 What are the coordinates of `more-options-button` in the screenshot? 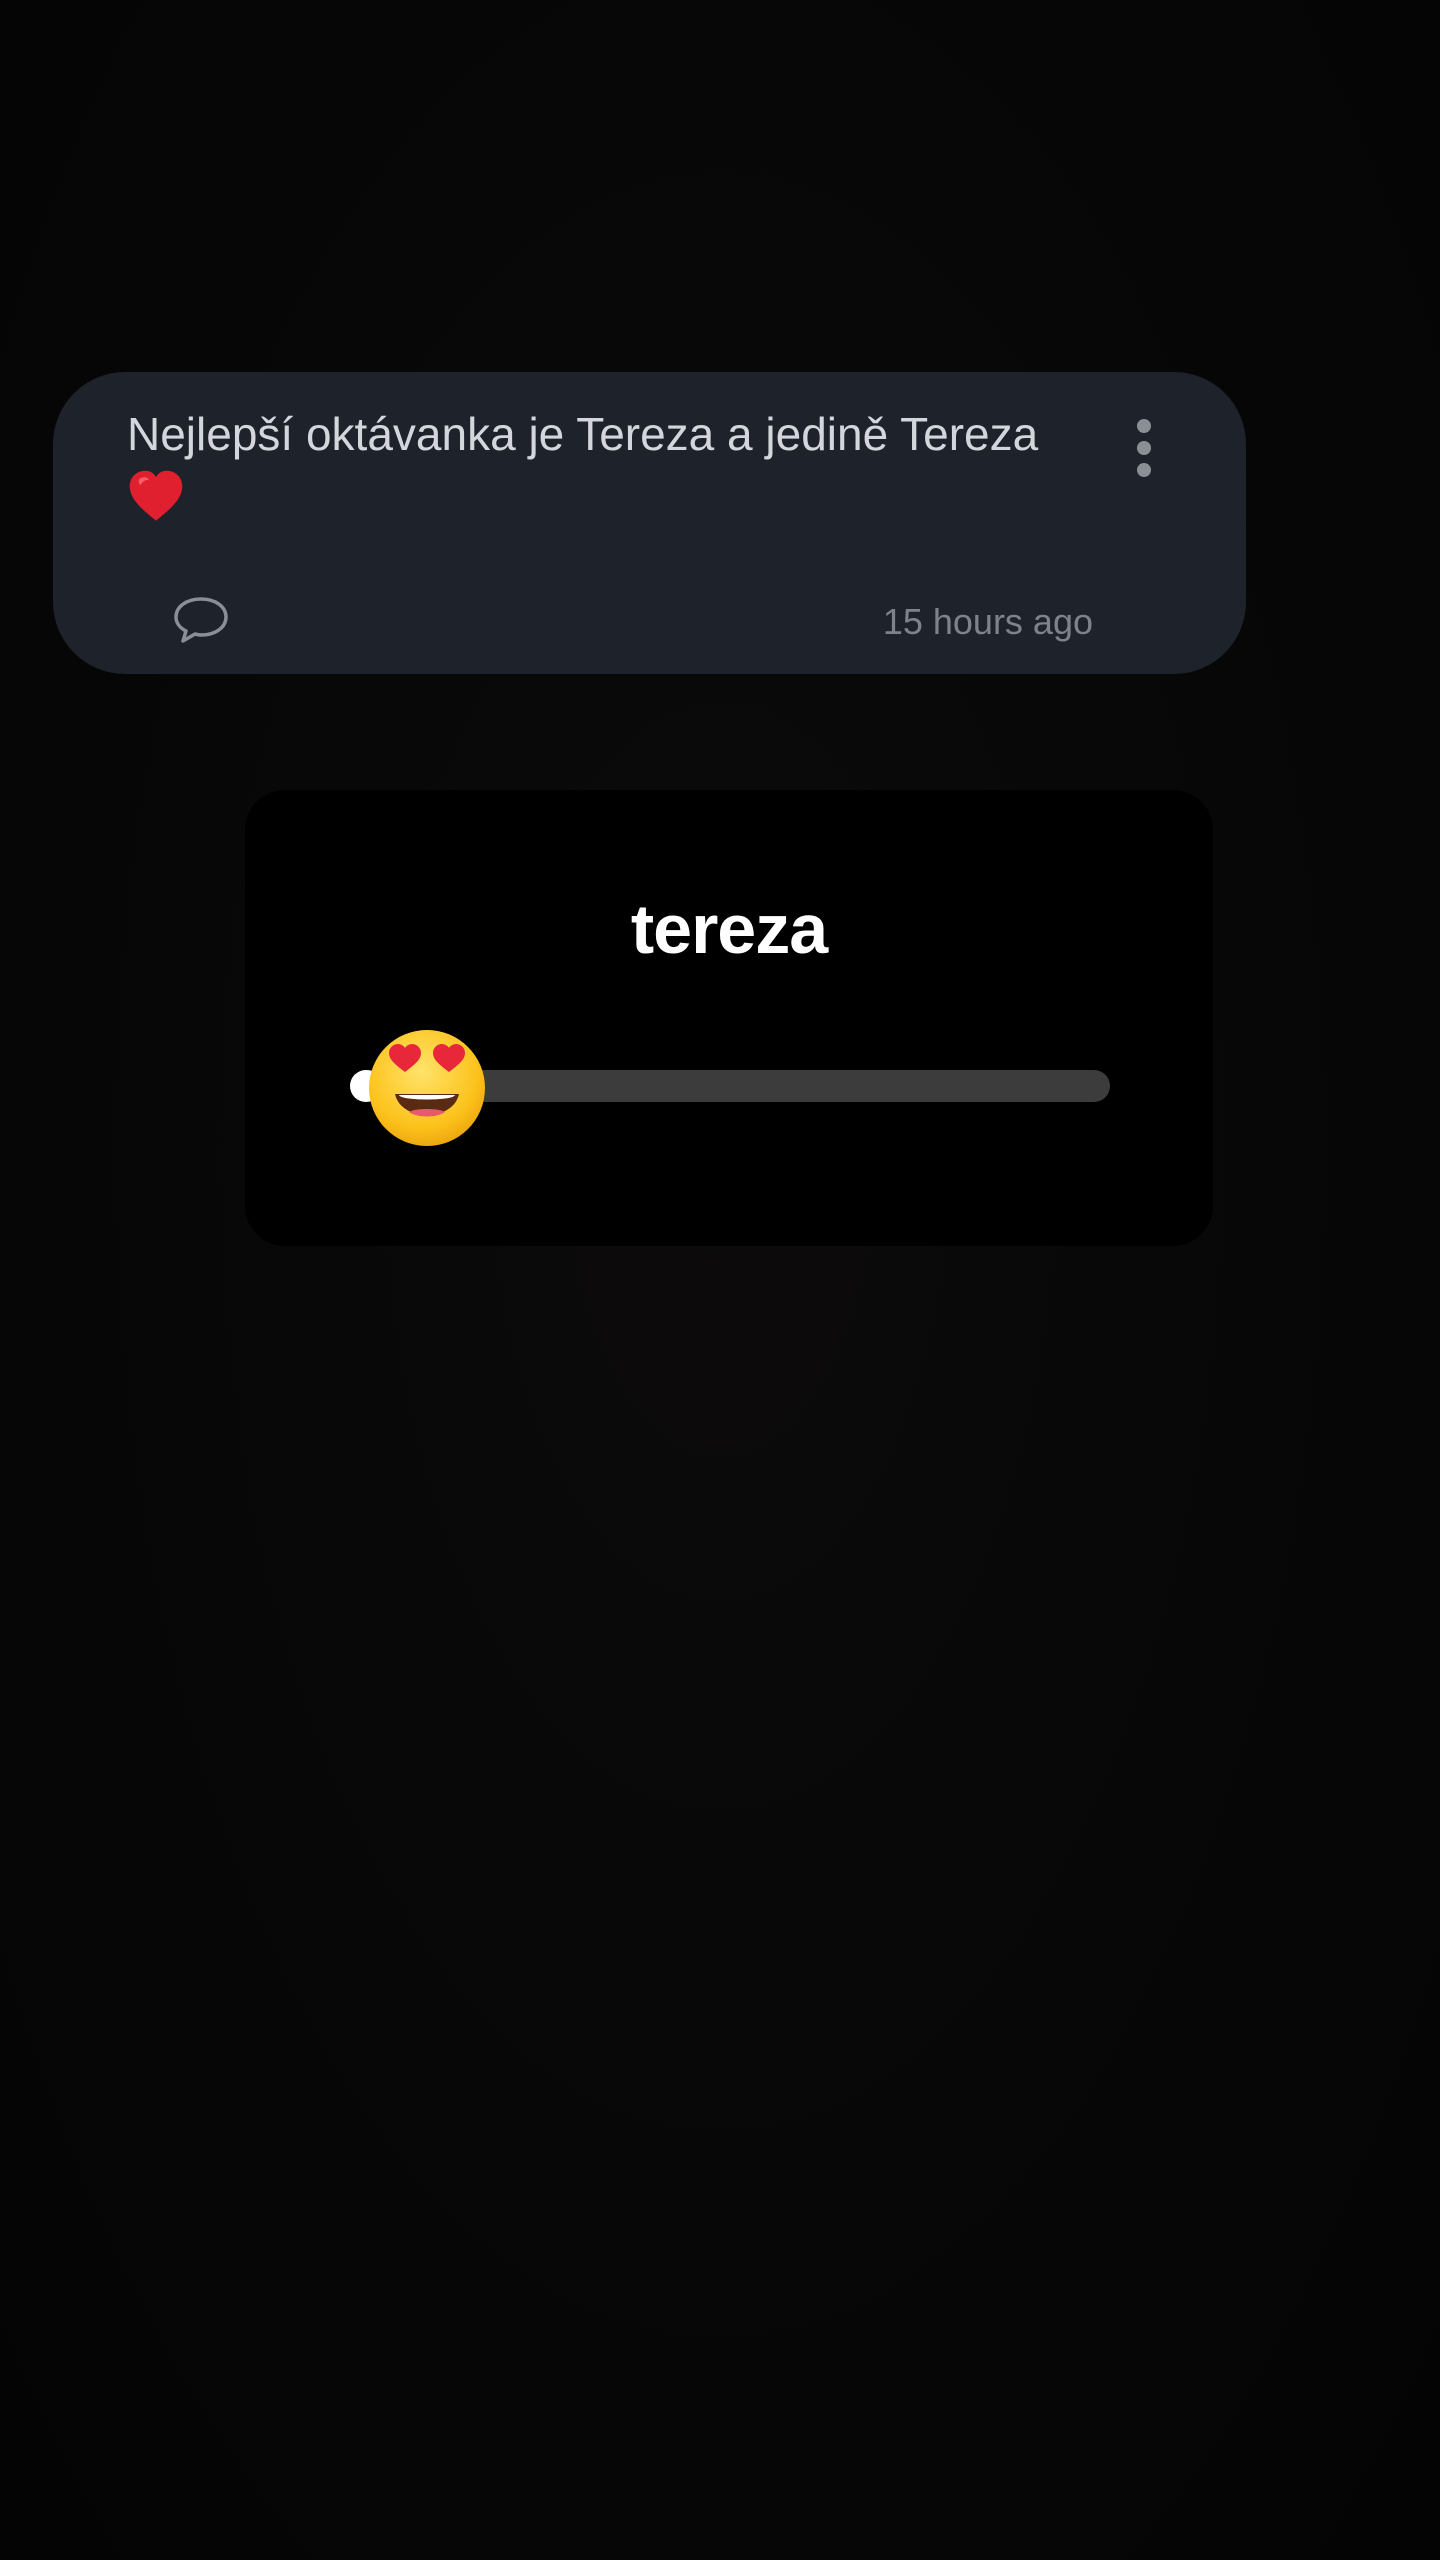 It's located at (1144, 448).